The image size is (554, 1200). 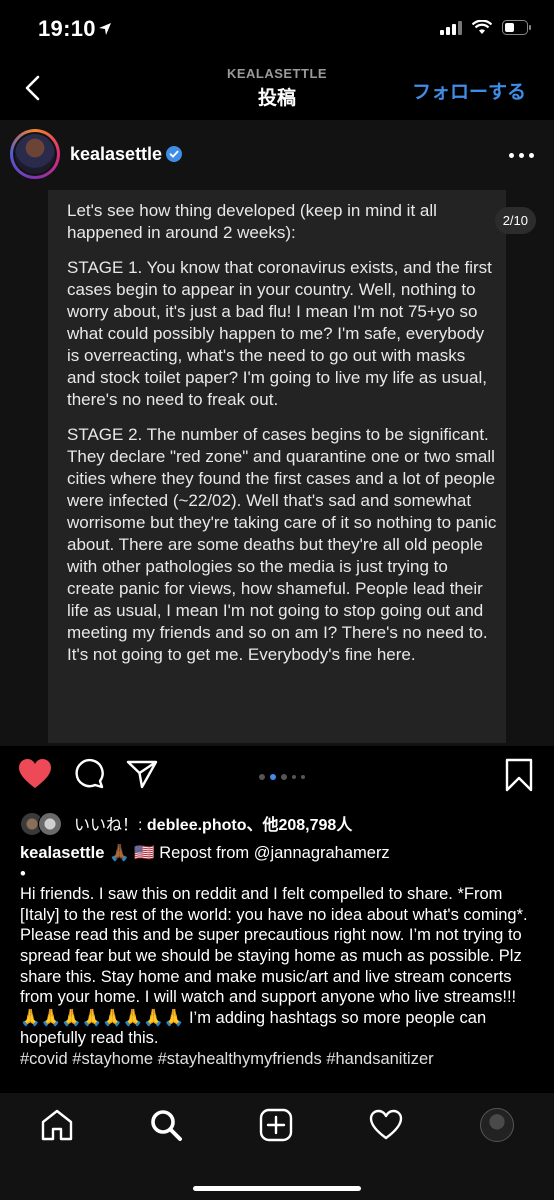 I want to click on likes-text: いいね！: deblee.photo、他208,798人, so click(x=213, y=823).